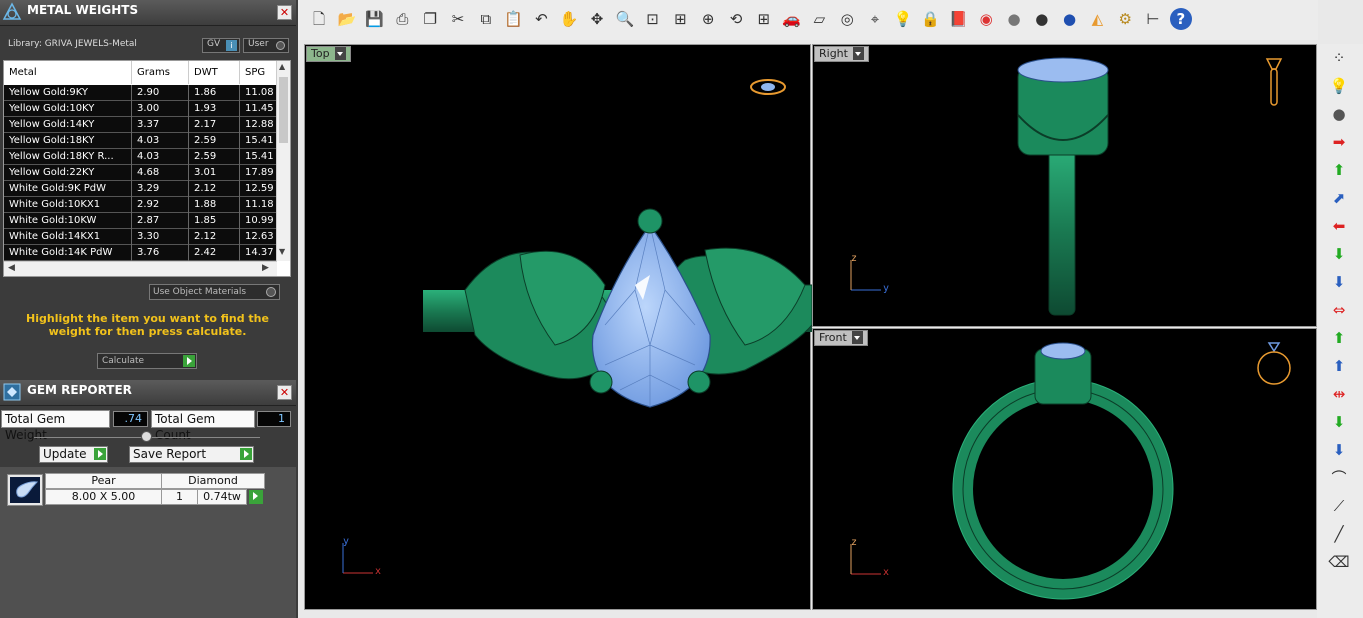 This screenshot has height=618, width=1363. What do you see at coordinates (1339, 198) in the screenshot?
I see `arrow-diag-icon: ⬈` at bounding box center [1339, 198].